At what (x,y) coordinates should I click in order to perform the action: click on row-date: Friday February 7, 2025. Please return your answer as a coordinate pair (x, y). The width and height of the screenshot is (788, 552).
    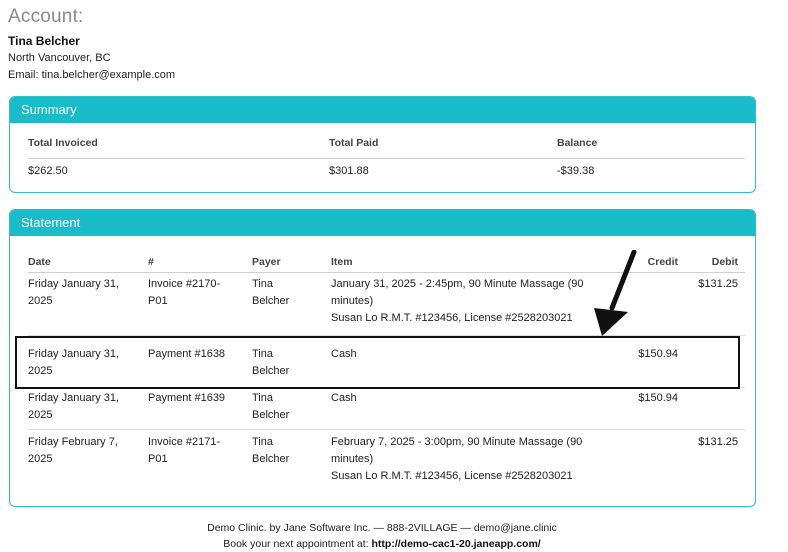
    Looking at the image, I should click on (83, 451).